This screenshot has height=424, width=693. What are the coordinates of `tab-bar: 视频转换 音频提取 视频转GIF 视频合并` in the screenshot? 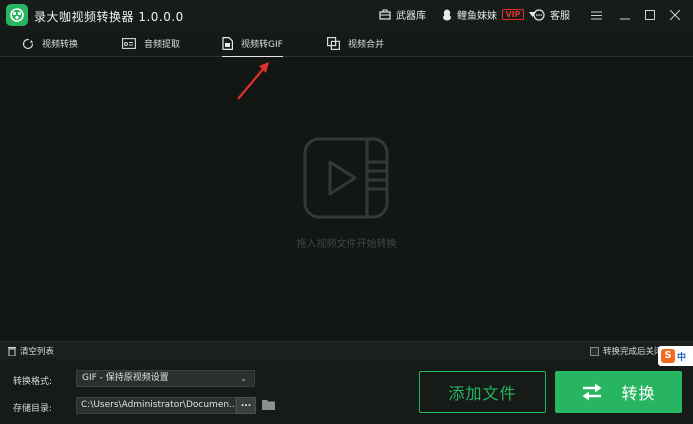 It's located at (346, 44).